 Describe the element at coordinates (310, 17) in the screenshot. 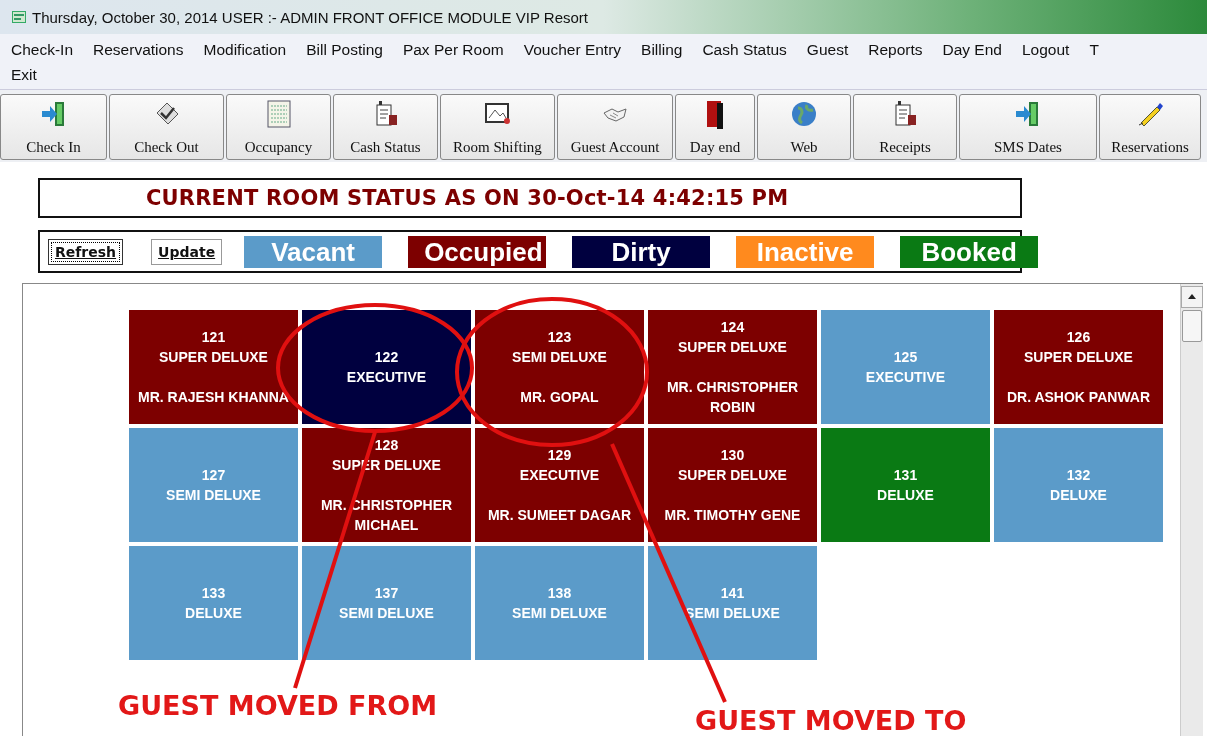

I see `window-title: Thursday, October 30, 2014 USER :- ADMIN FRONT OFFICE MODULE VIP Resort` at that location.